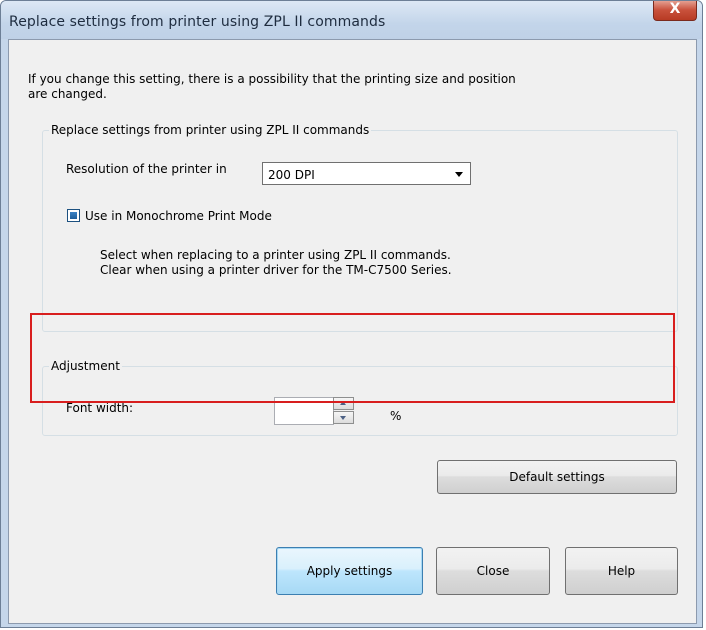  I want to click on monochrome-checkbox, so click(73, 215).